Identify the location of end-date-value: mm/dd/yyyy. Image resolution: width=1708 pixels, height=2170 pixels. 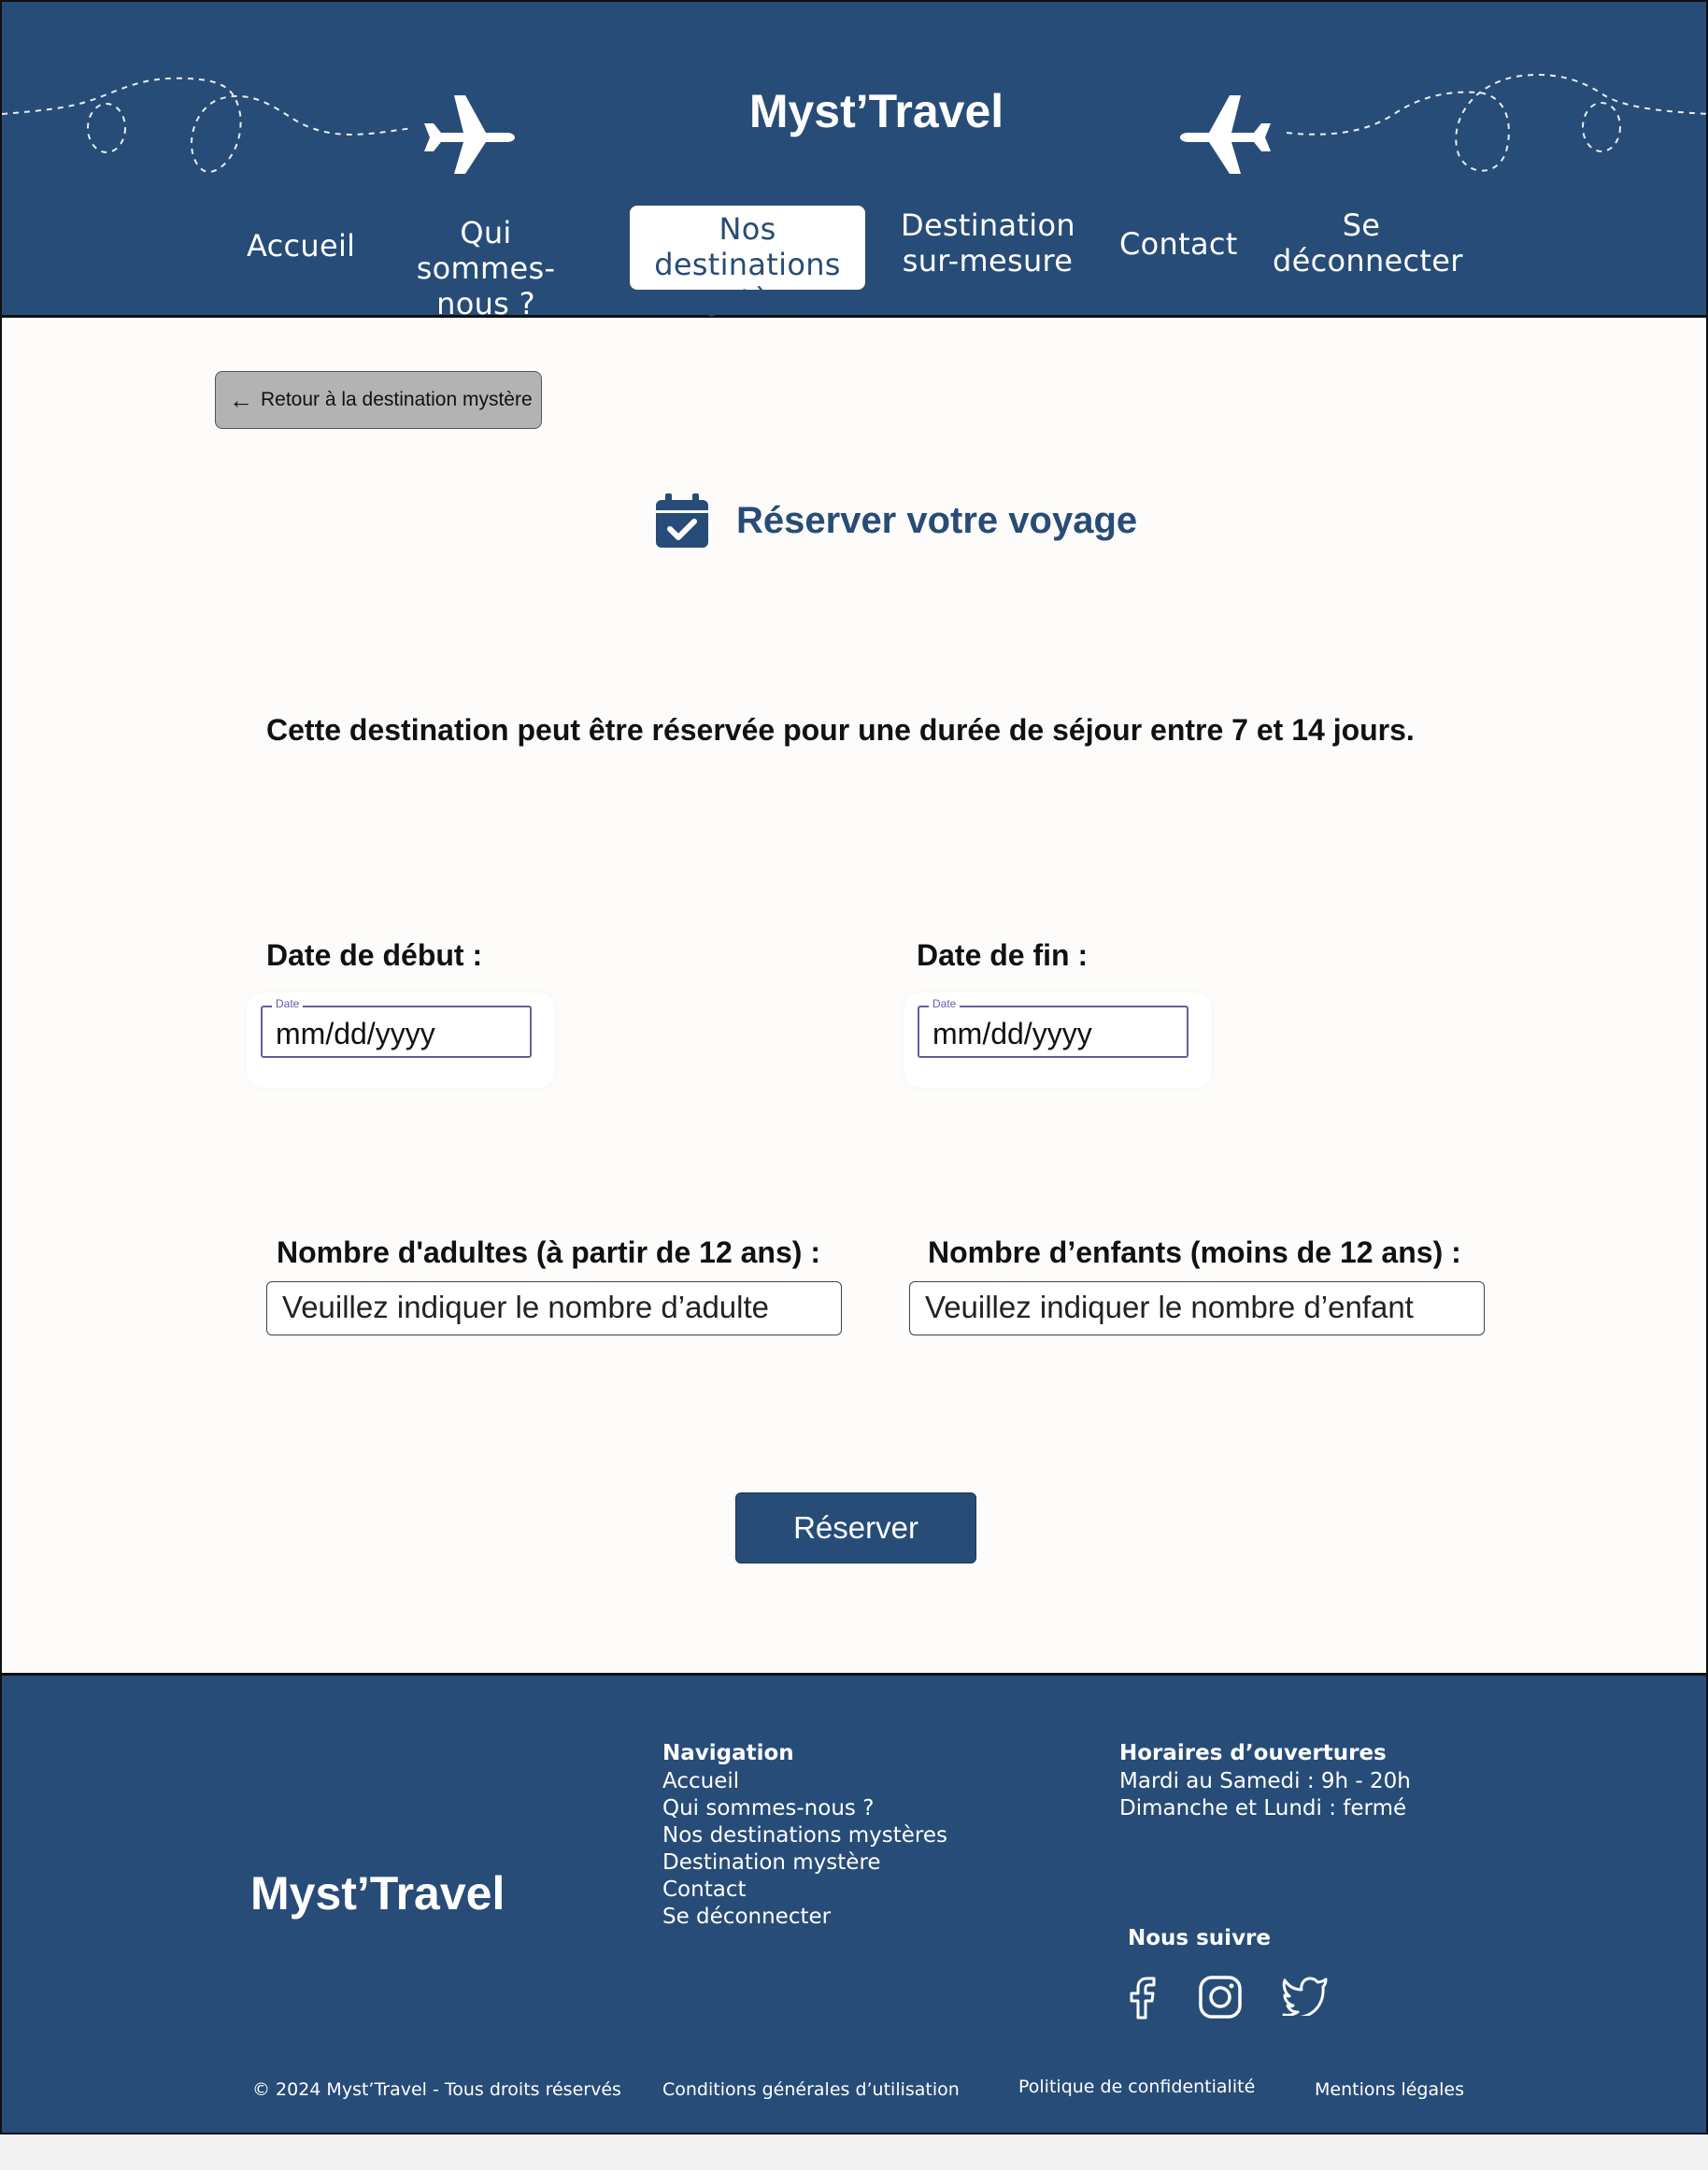
(1012, 1033).